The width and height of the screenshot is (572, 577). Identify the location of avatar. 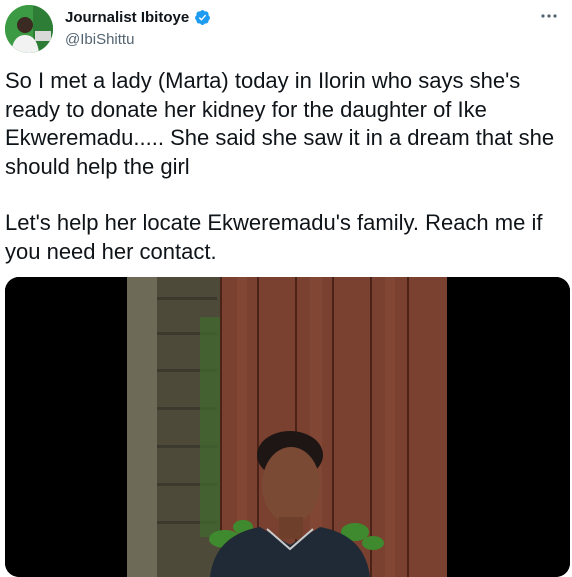
(29, 29).